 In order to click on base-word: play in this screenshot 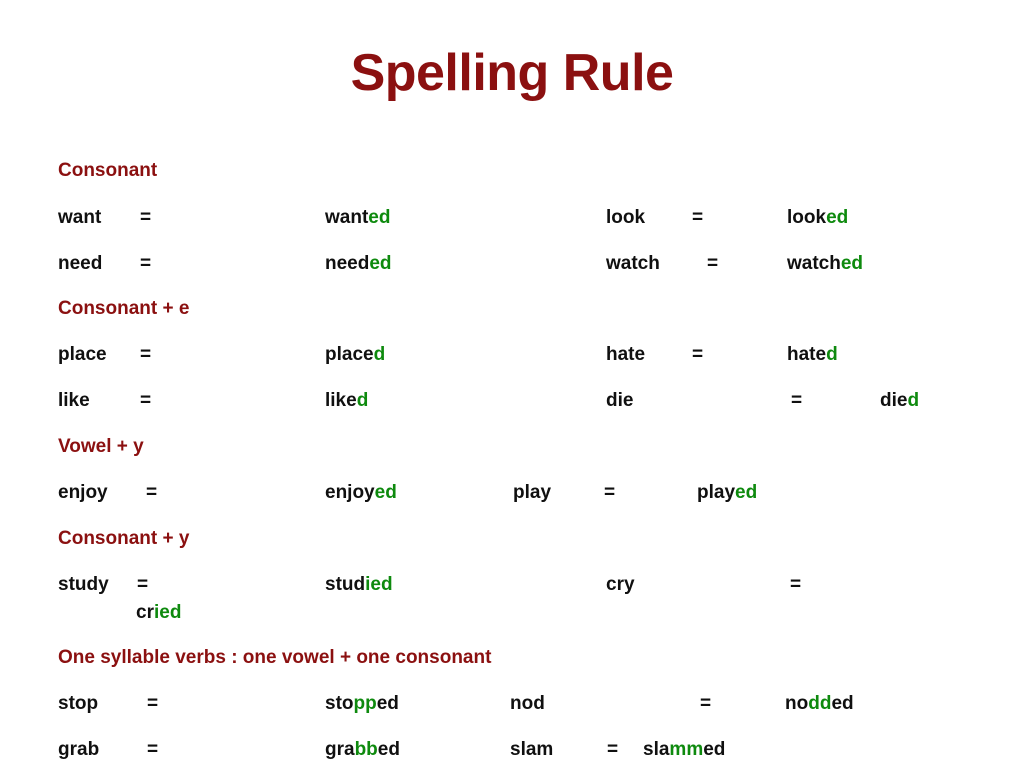, I will do `click(532, 492)`.